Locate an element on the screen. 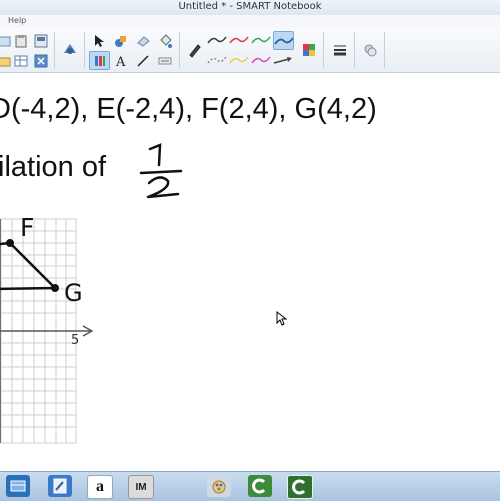  amazon-icon-label: a is located at coordinates (100, 486).